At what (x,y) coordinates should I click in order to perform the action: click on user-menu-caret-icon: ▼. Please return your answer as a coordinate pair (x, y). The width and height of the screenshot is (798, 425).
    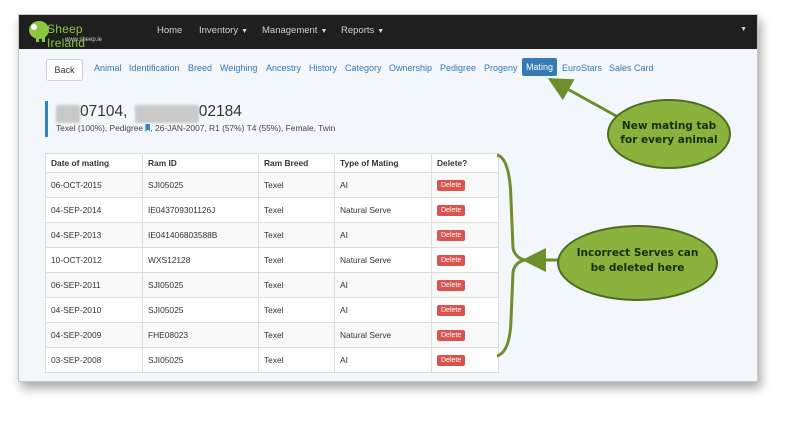
    Looking at the image, I should click on (743, 29).